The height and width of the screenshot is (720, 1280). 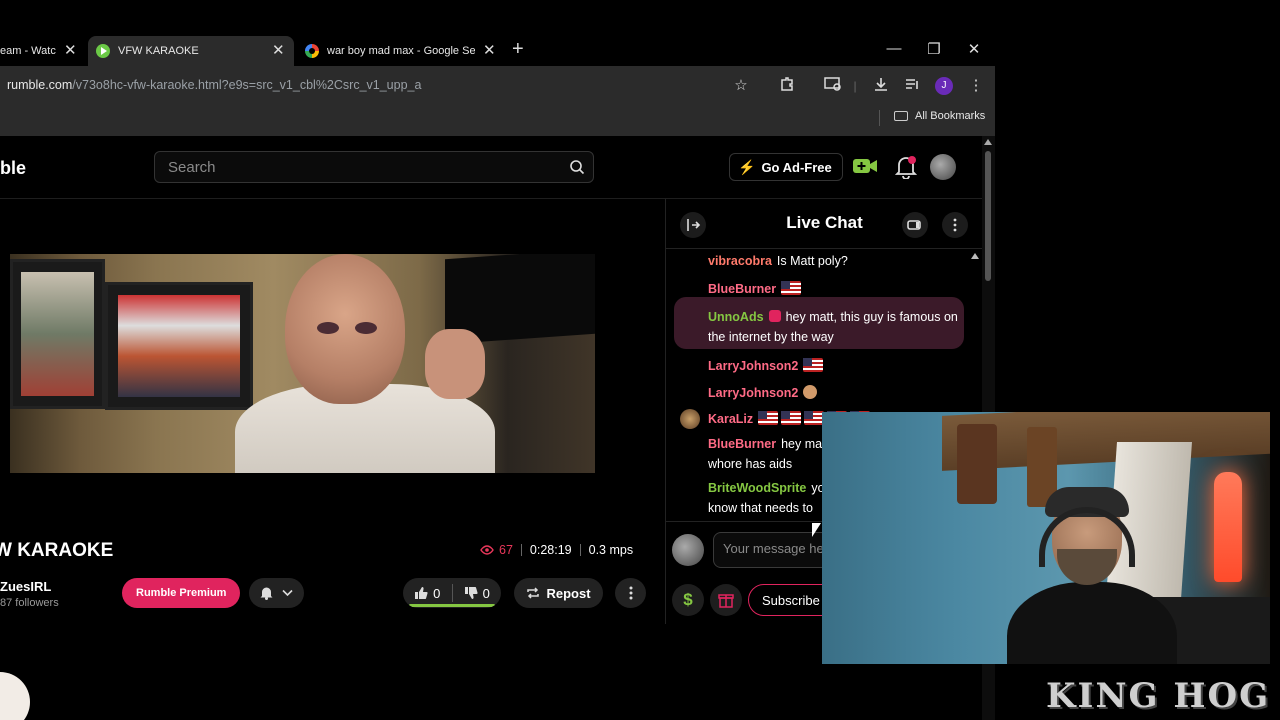 I want to click on dislike-count: 0, so click(x=486, y=593).